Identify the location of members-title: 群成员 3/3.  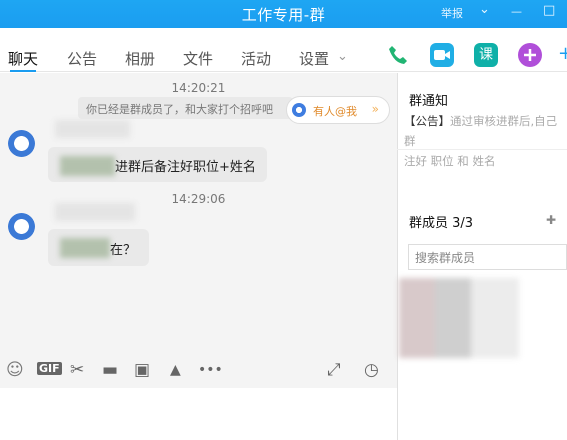
(441, 223).